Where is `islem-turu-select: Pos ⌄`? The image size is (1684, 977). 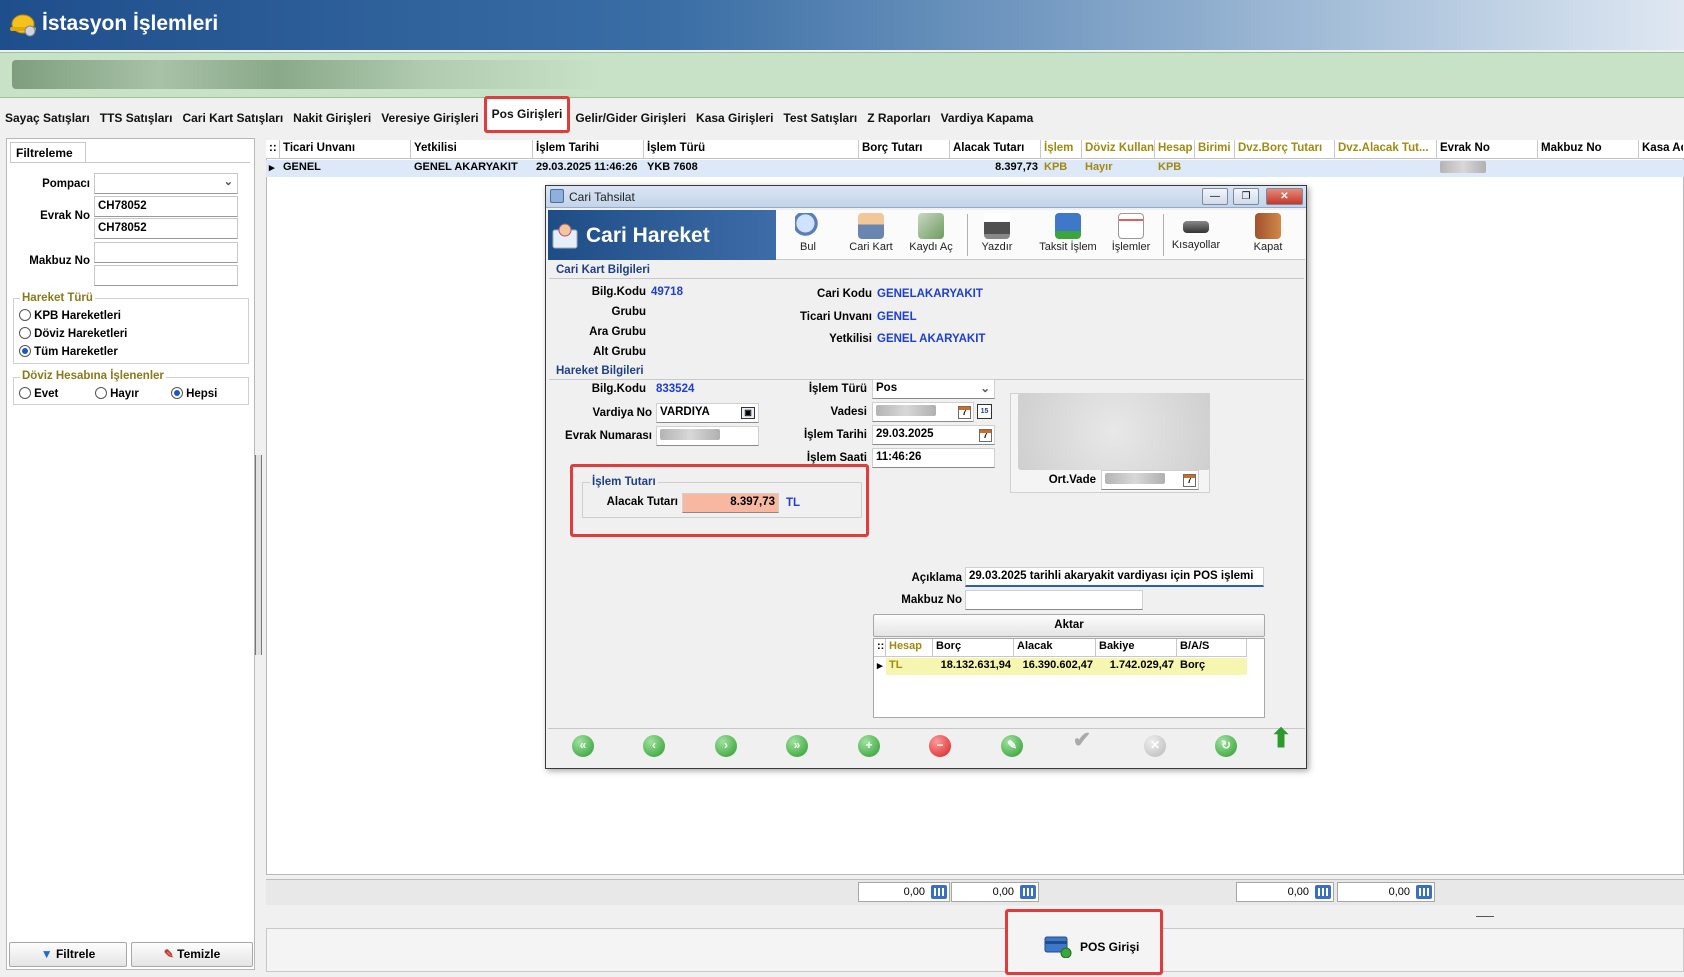 islem-turu-select: Pos ⌄ is located at coordinates (933, 389).